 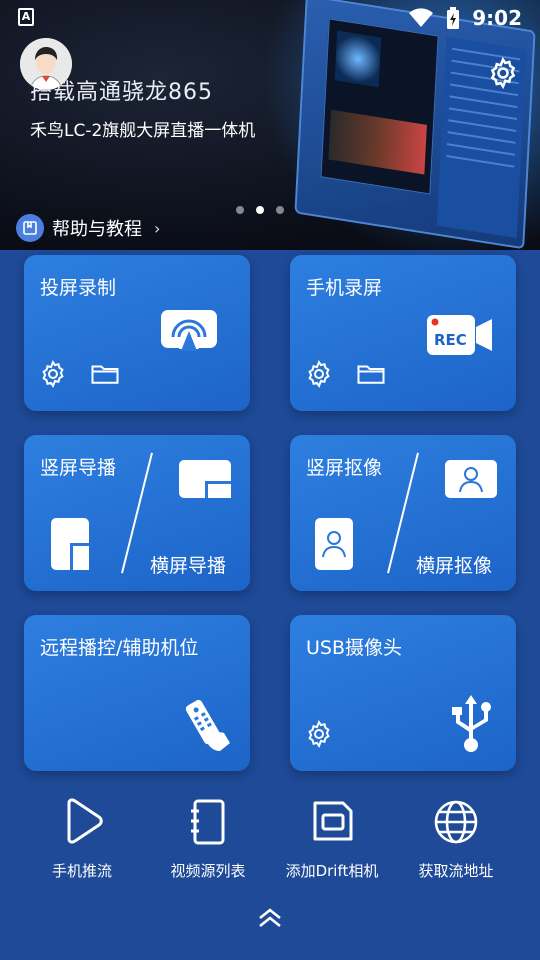 I want to click on play-icon, so click(x=85, y=821).